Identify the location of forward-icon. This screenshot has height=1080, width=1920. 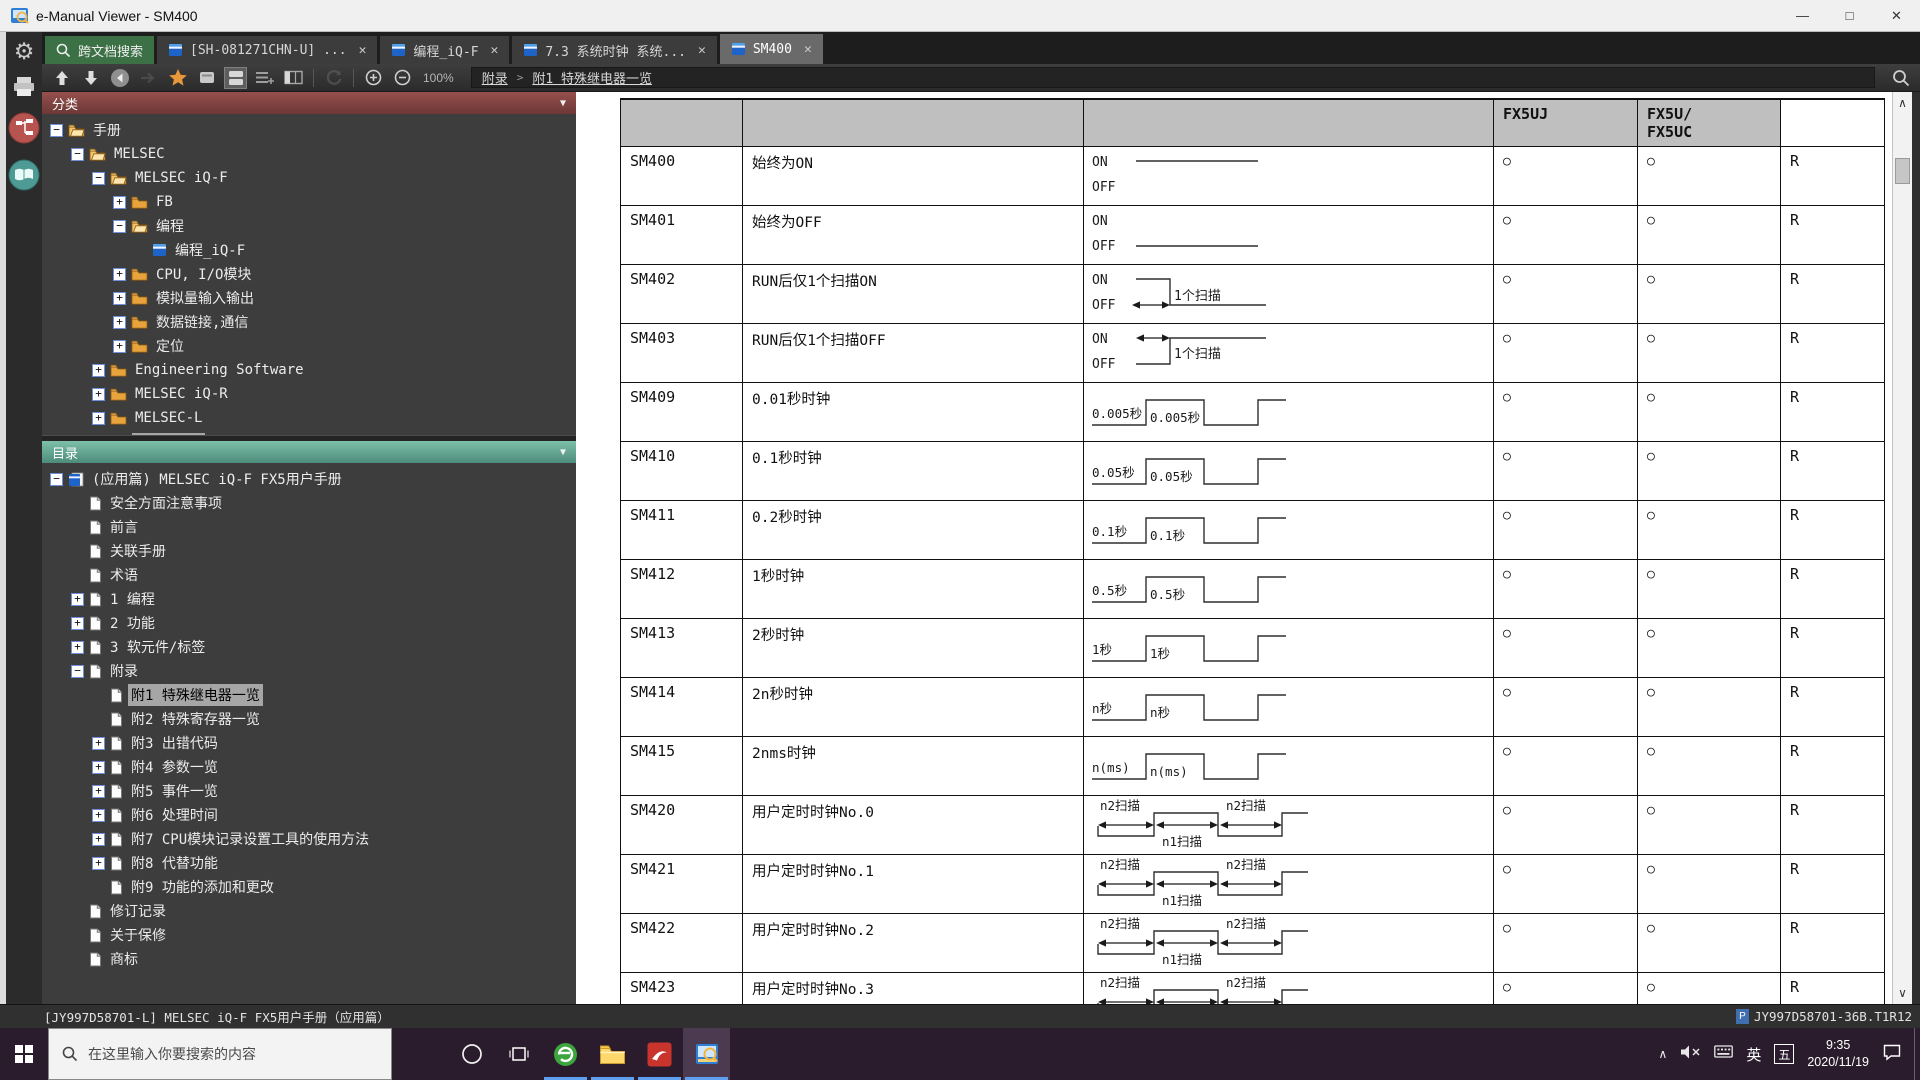
(148, 78).